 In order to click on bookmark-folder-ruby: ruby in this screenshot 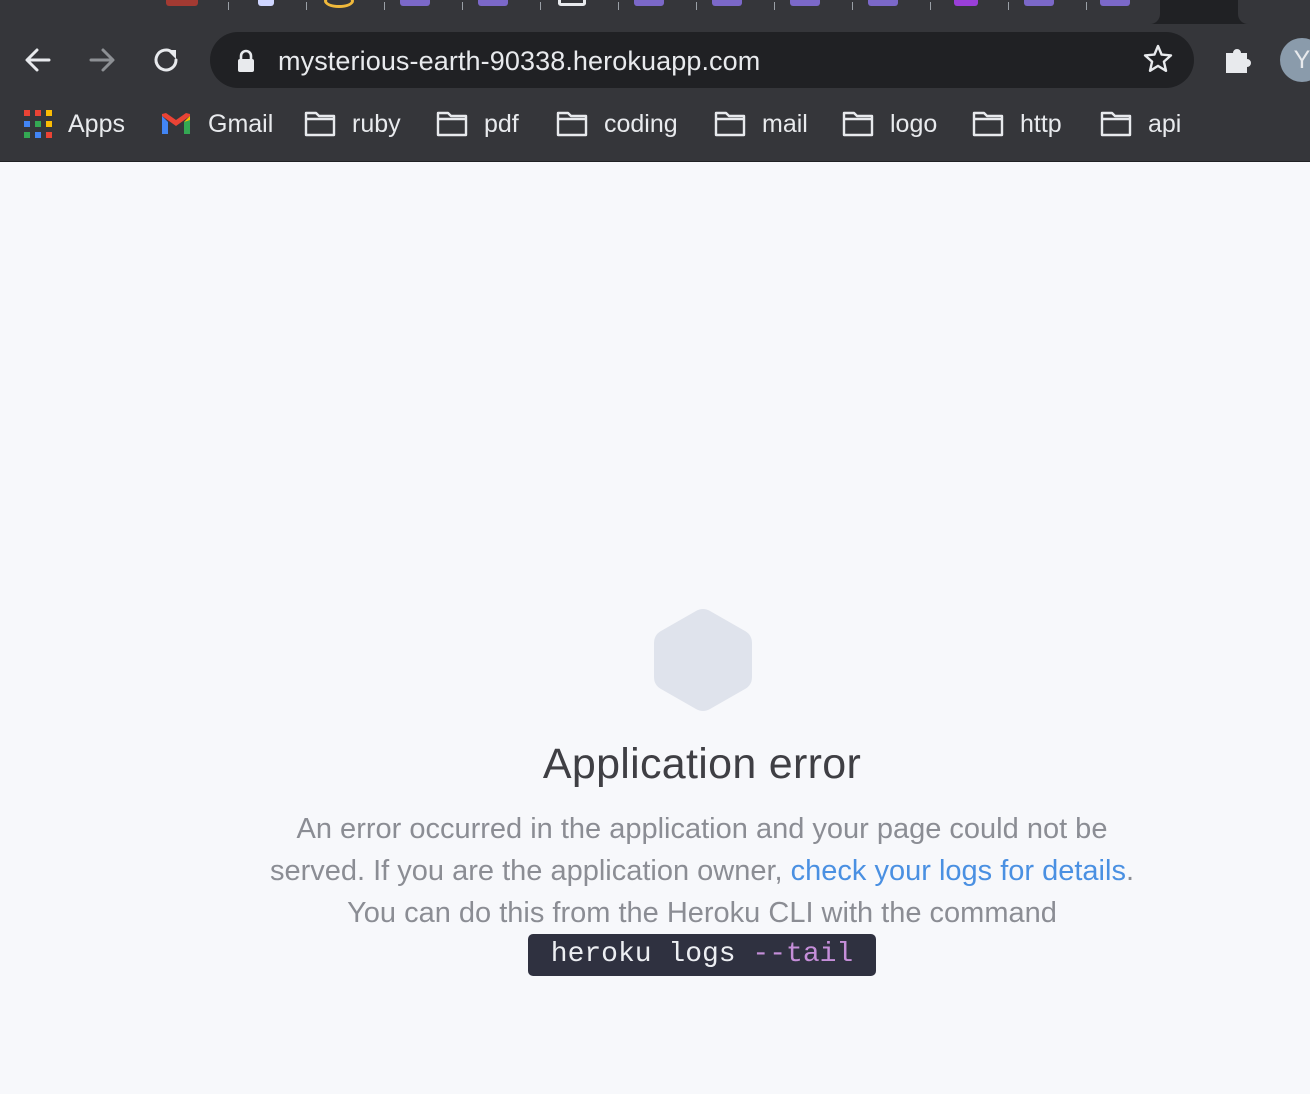, I will do `click(352, 124)`.